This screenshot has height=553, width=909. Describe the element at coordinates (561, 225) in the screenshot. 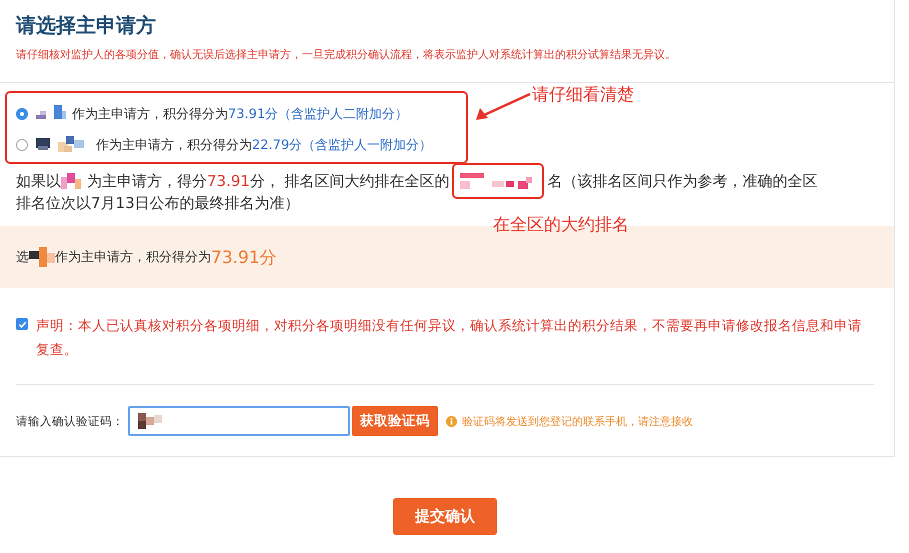

I see `annotation-text: 在全区的大约排名` at that location.